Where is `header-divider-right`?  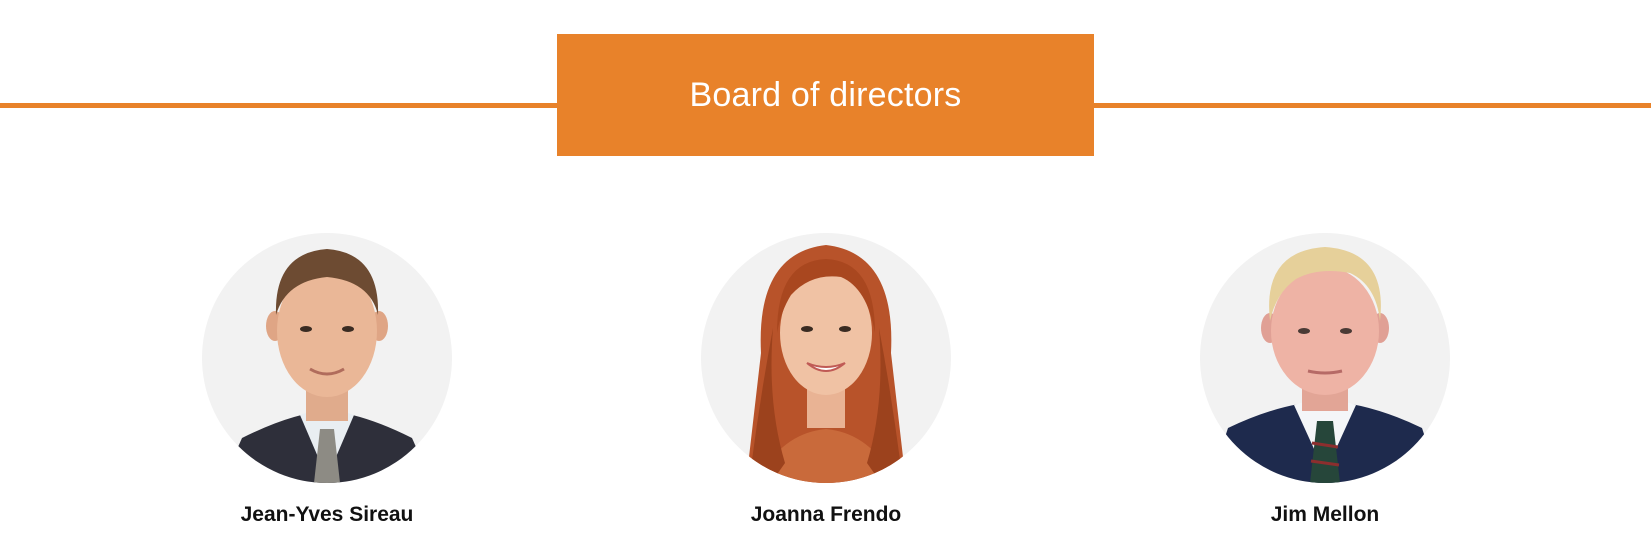
header-divider-right is located at coordinates (1371, 105).